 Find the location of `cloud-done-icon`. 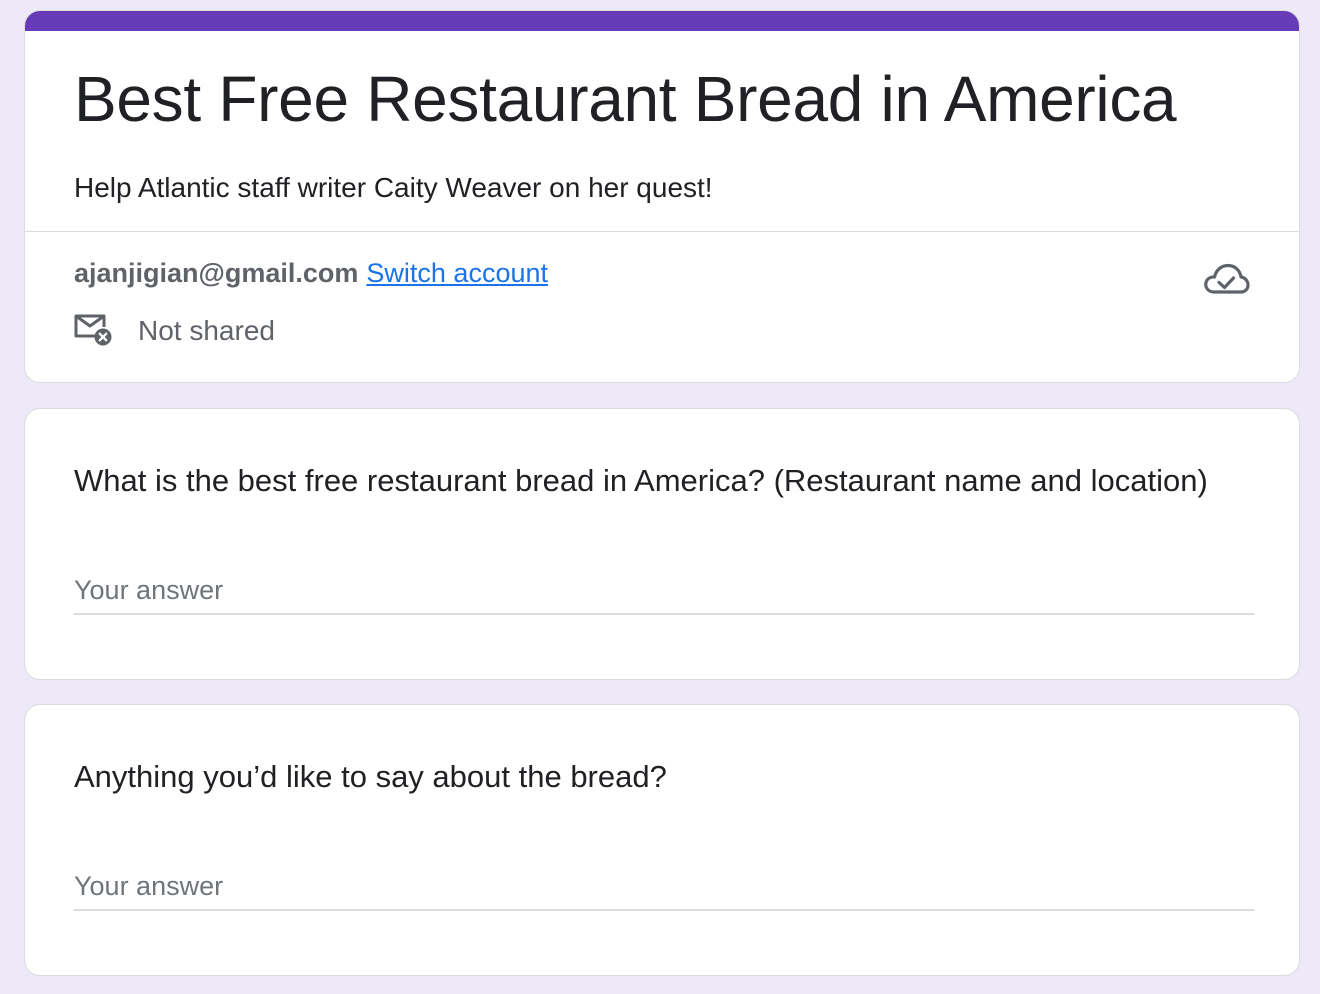

cloud-done-icon is located at coordinates (1226, 279).